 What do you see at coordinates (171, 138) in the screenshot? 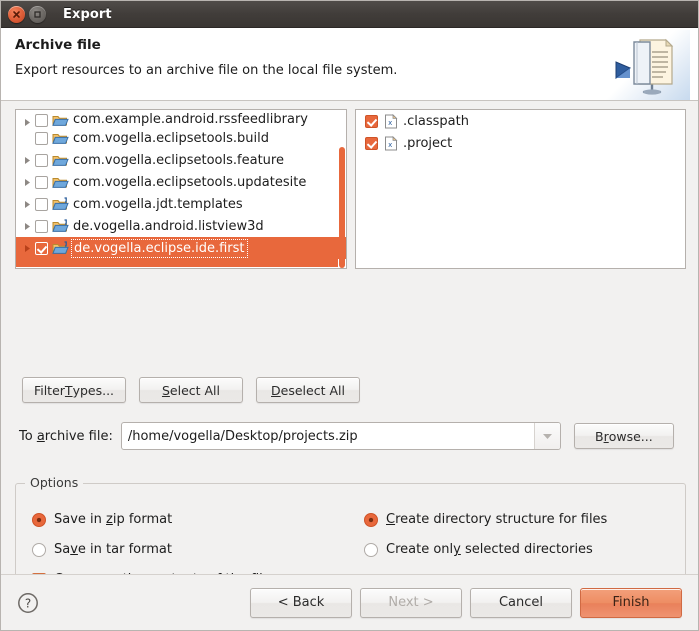
I see `tree-row-label: com.vogella.eclipsetools.build` at bounding box center [171, 138].